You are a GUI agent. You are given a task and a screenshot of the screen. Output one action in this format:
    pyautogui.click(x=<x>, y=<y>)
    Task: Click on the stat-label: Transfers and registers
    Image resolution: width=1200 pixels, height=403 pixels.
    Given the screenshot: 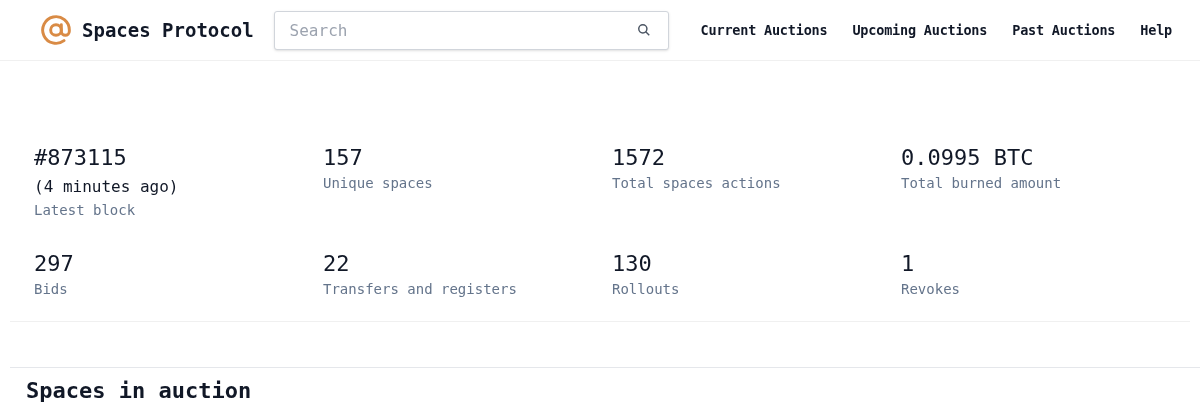 What is the action you would take?
    pyautogui.click(x=420, y=289)
    